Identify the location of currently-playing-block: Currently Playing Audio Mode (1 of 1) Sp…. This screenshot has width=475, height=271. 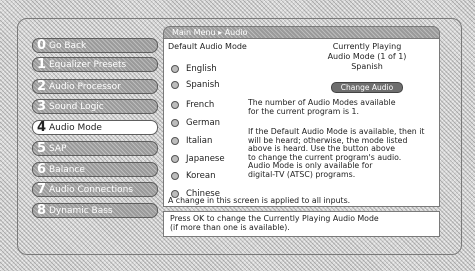
(367, 57).